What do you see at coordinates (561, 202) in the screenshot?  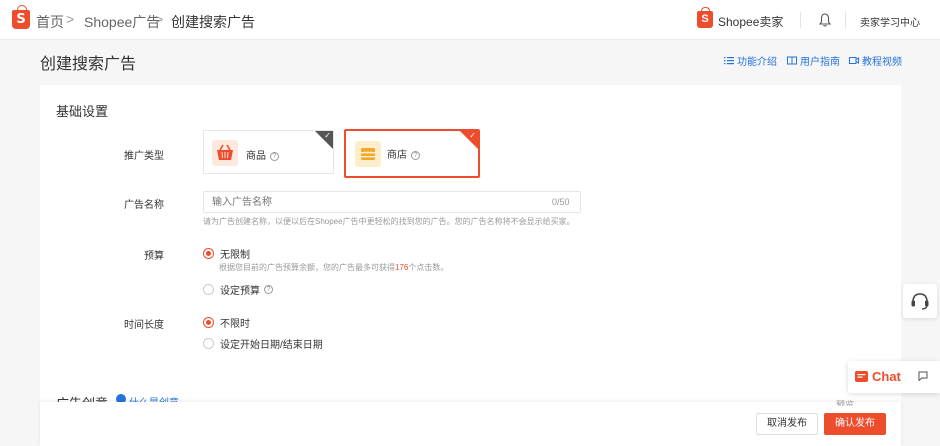 I see `ad-name-char-counter: 0/50` at bounding box center [561, 202].